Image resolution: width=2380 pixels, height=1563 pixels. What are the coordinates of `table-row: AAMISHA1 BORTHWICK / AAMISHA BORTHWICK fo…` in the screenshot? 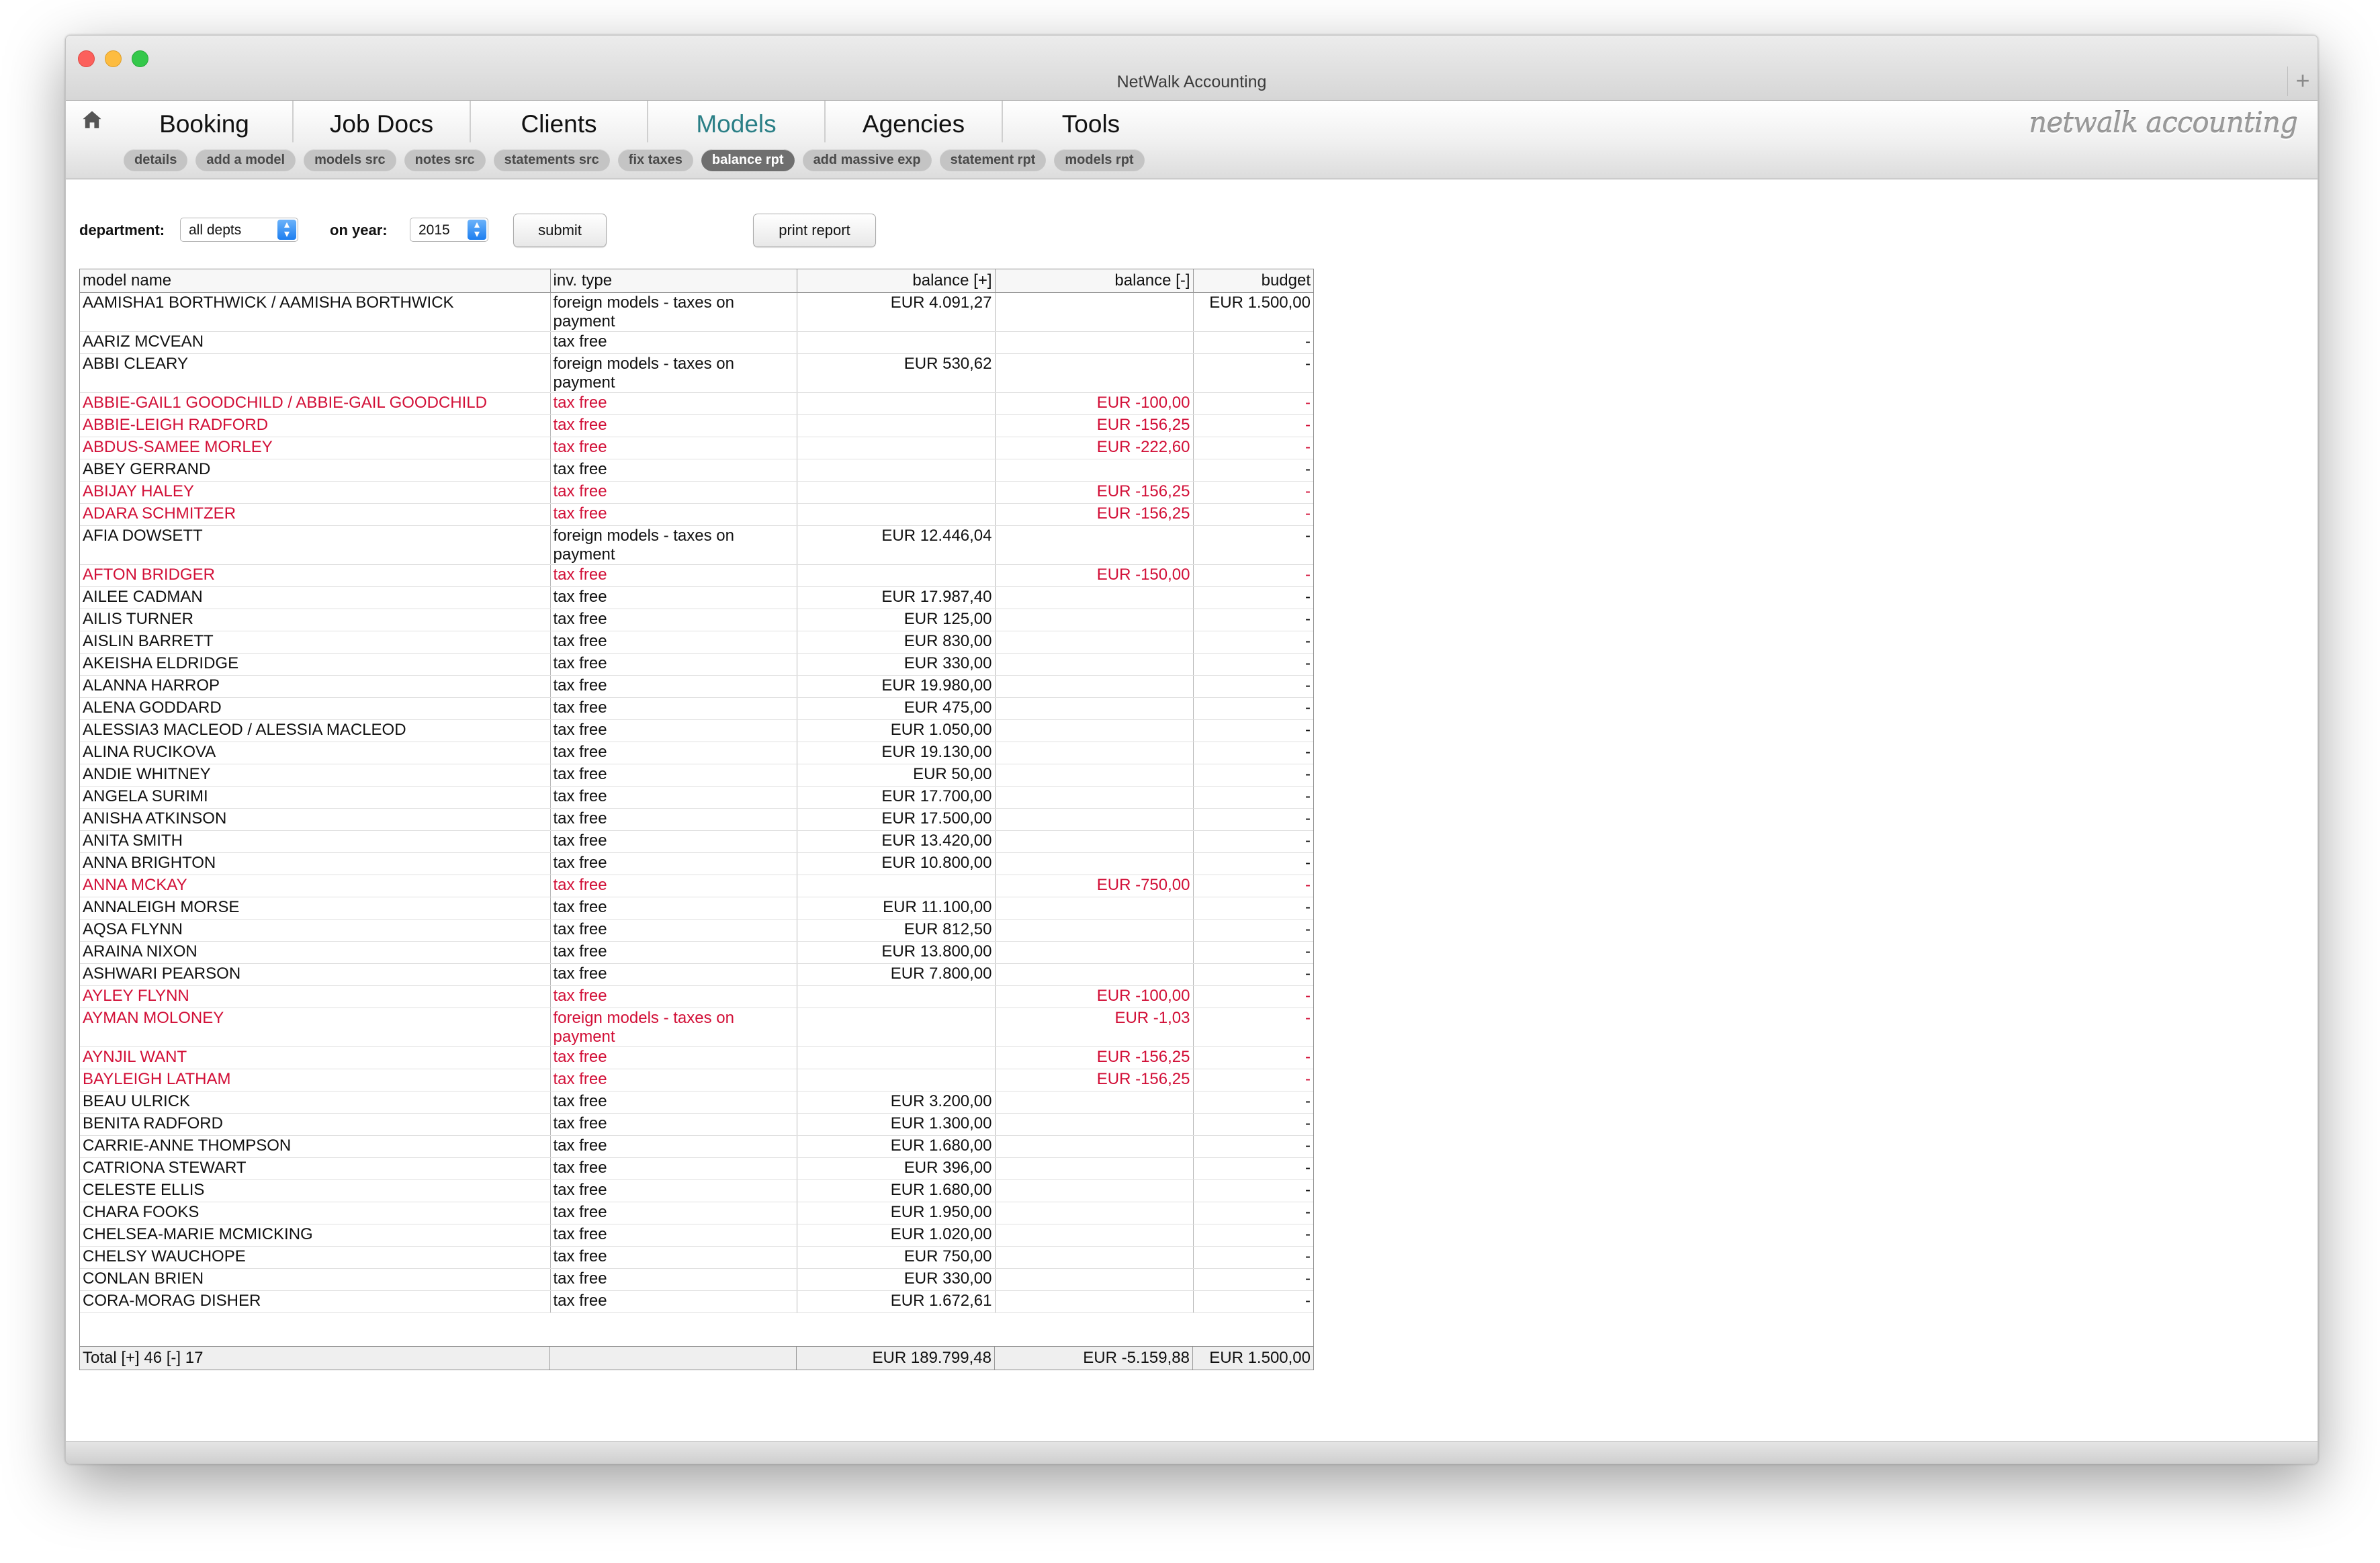 It's located at (696, 312).